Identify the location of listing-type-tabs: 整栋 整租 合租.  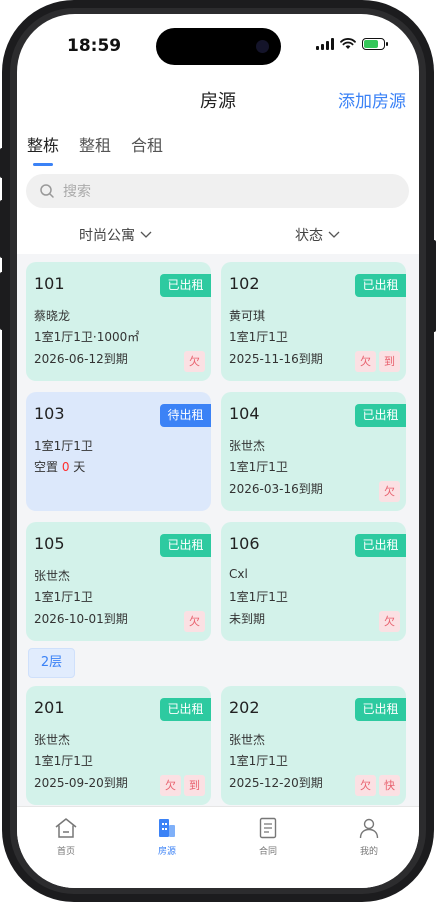
(95, 149).